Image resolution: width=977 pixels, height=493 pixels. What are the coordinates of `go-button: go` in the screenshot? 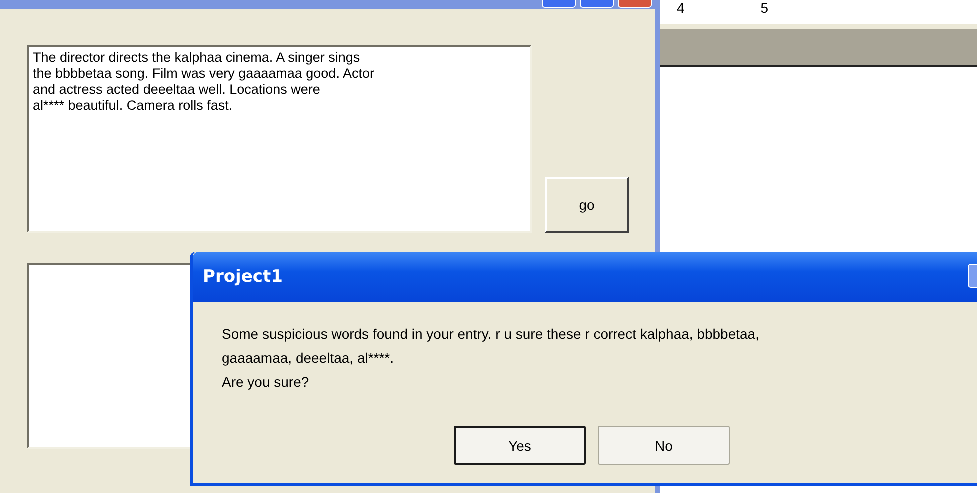 It's located at (587, 205).